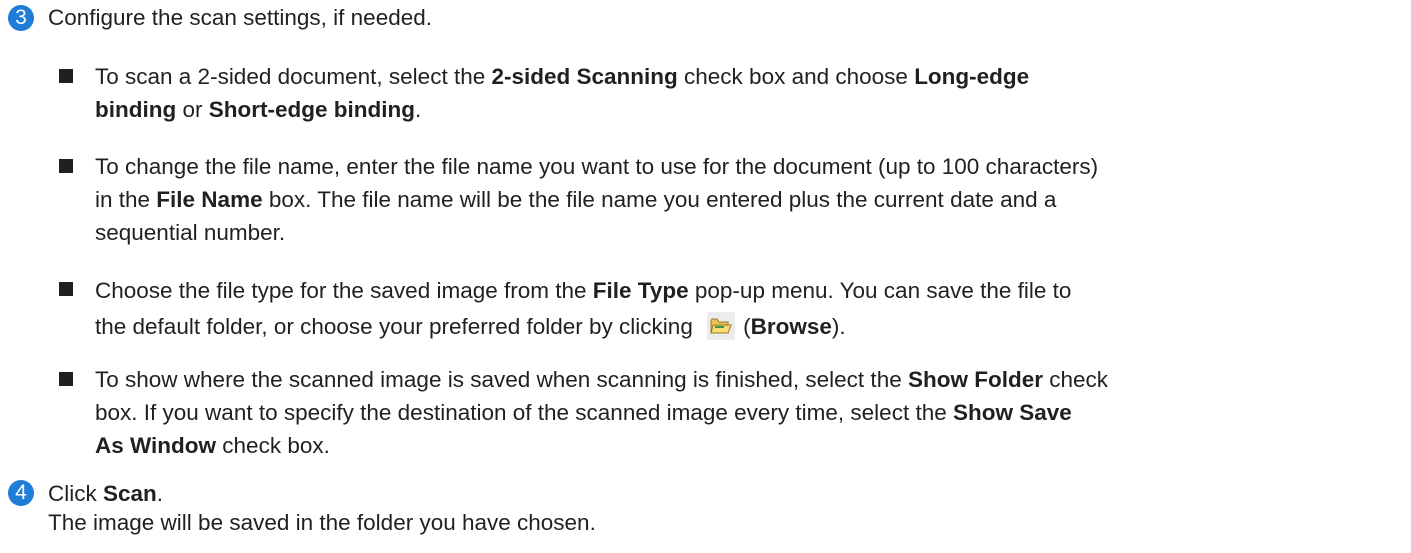 This screenshot has width=1411, height=553. I want to click on text-line: As Window check box., so click(212, 445).